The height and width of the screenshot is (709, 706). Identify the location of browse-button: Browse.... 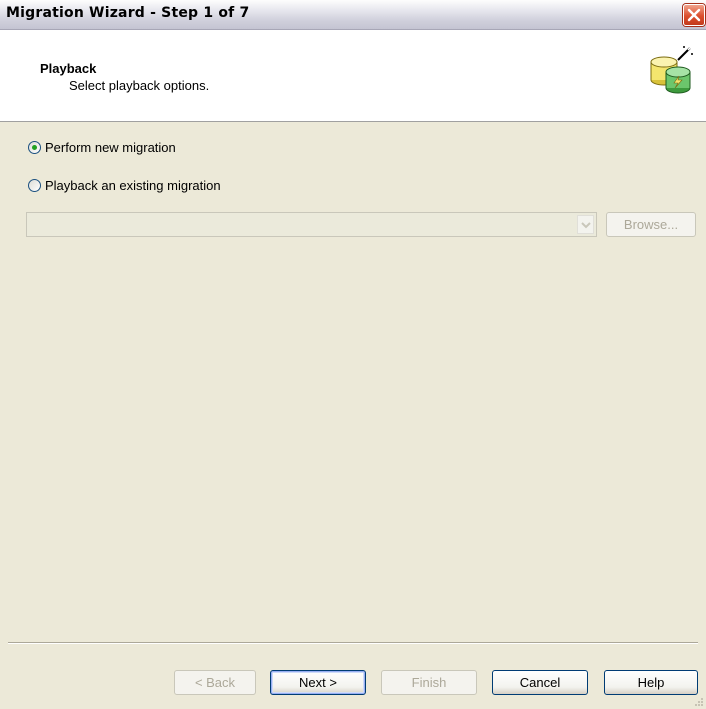
(651, 224).